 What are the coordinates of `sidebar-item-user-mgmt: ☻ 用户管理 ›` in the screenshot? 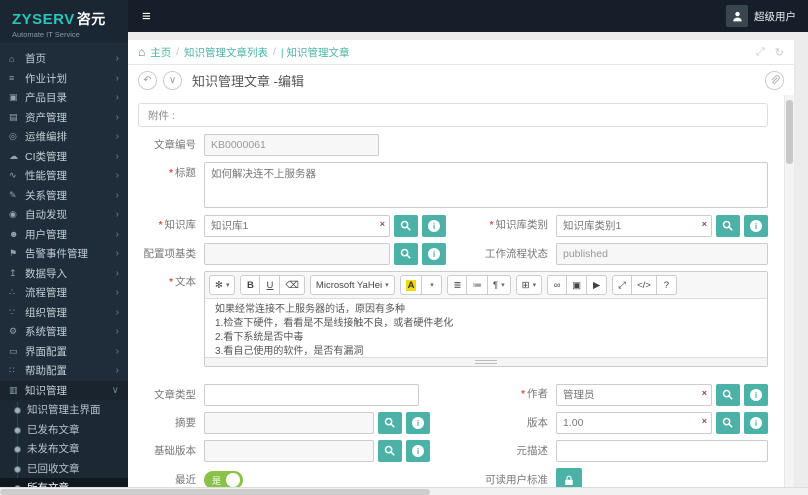 It's located at (64, 235).